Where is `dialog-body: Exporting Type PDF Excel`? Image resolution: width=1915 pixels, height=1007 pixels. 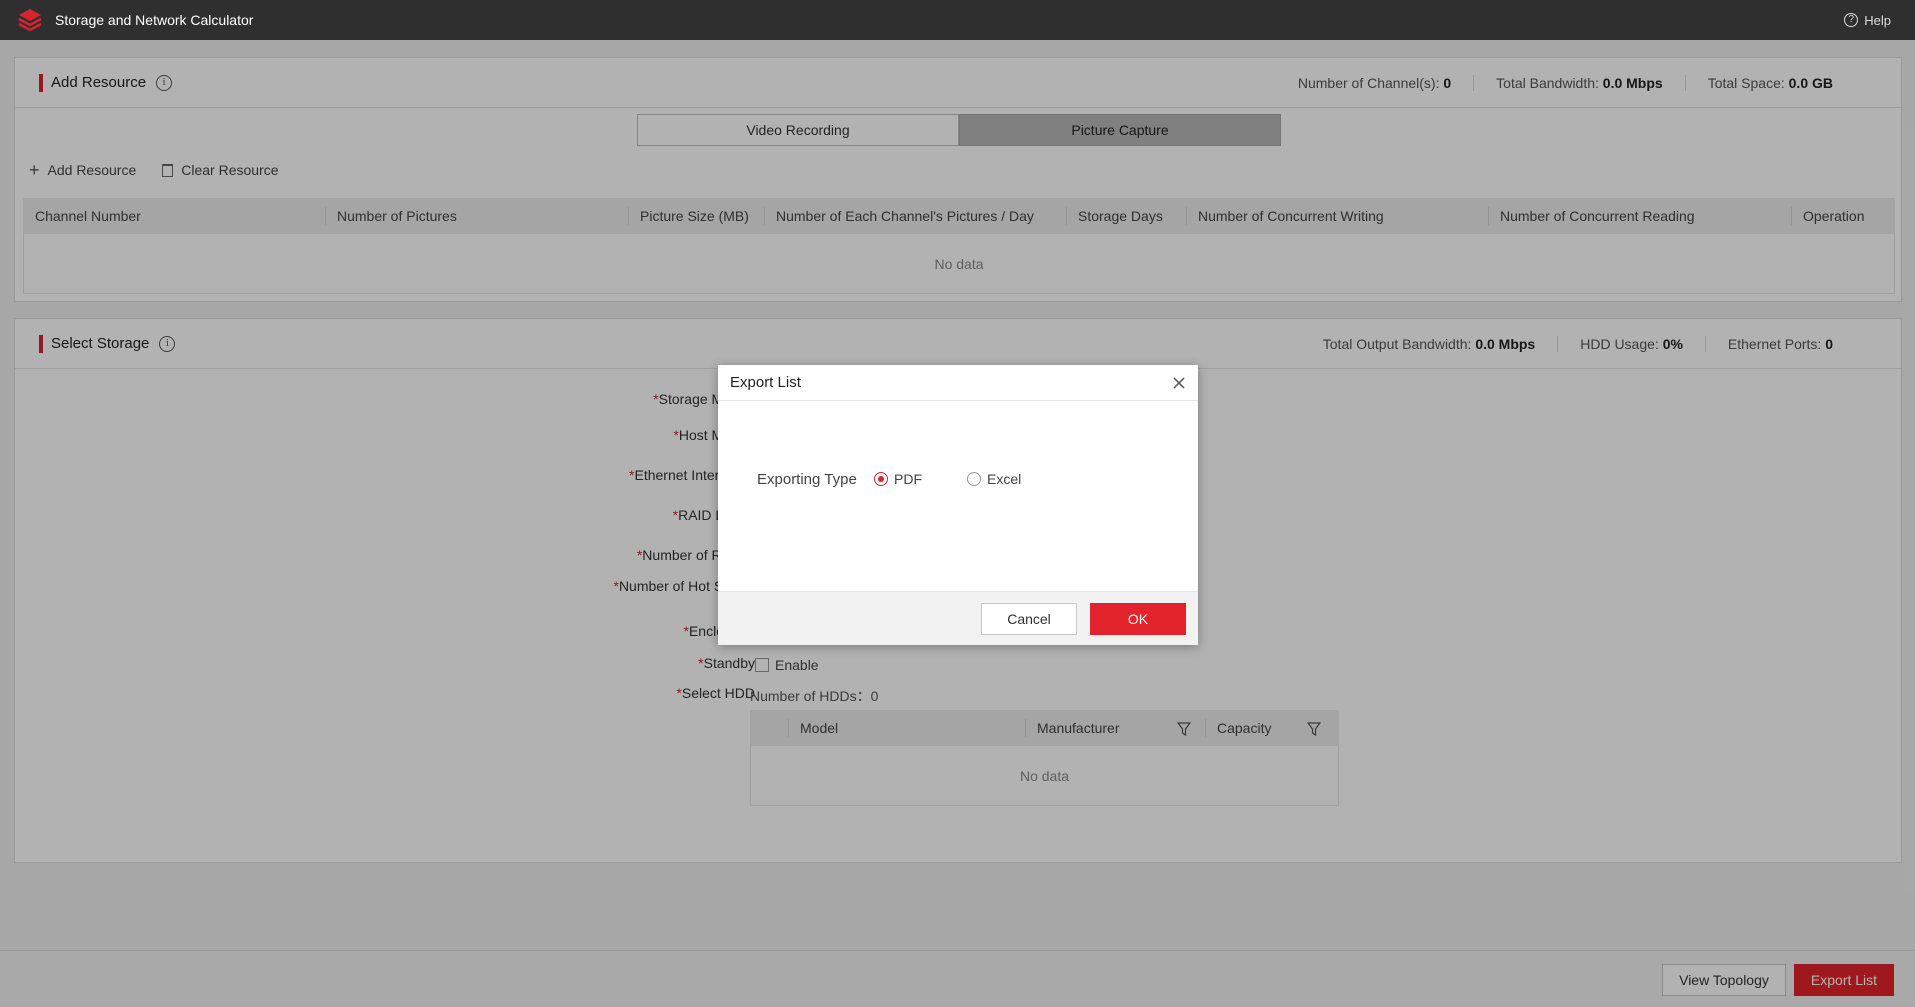 dialog-body: Exporting Type PDF Excel is located at coordinates (958, 496).